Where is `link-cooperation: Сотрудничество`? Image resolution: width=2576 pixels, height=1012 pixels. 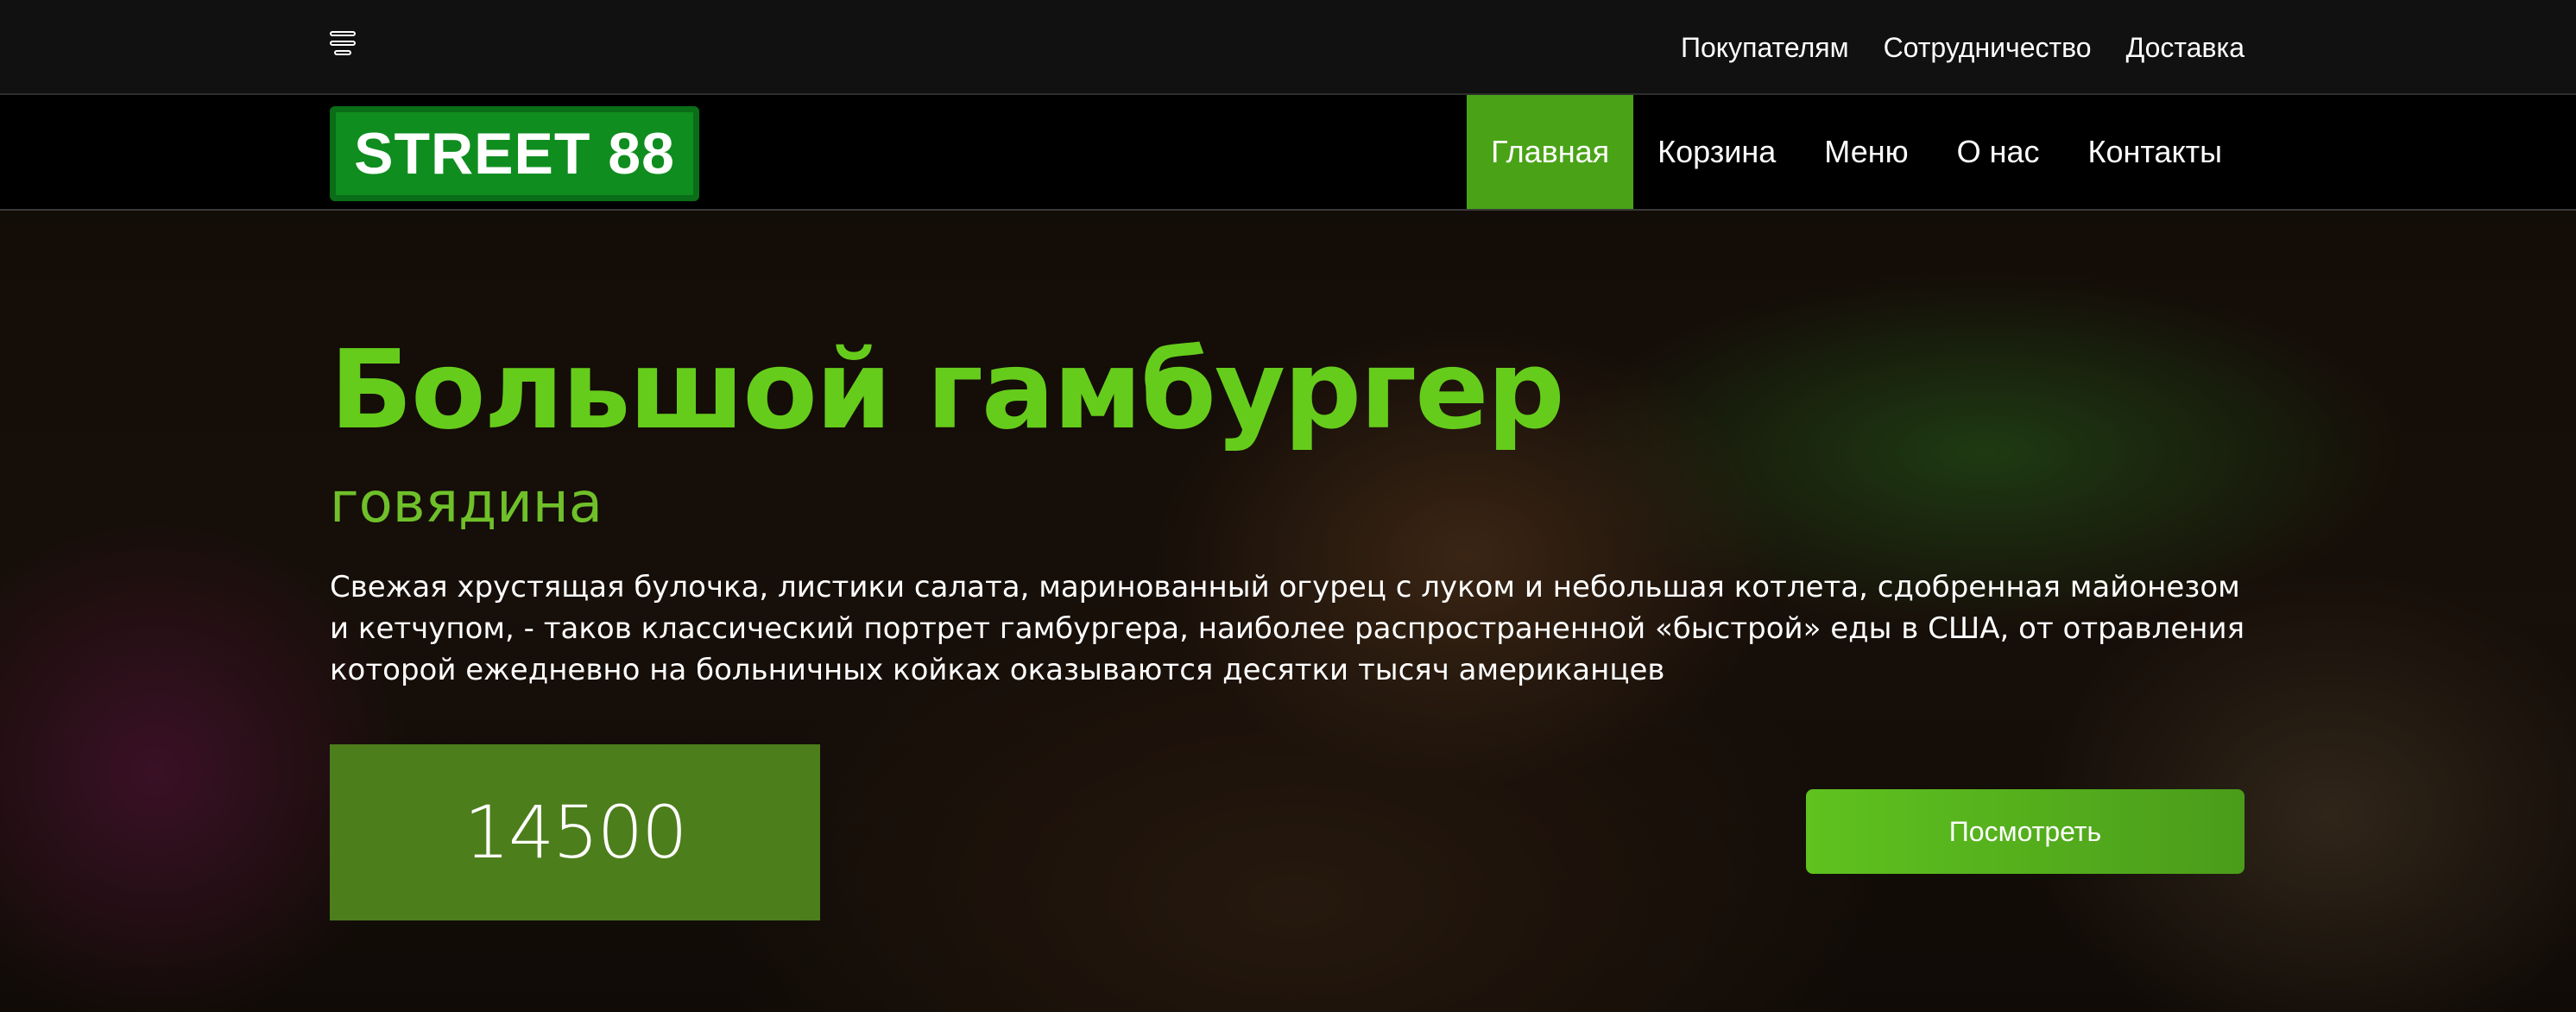 link-cooperation: Сотрудничество is located at coordinates (1988, 48).